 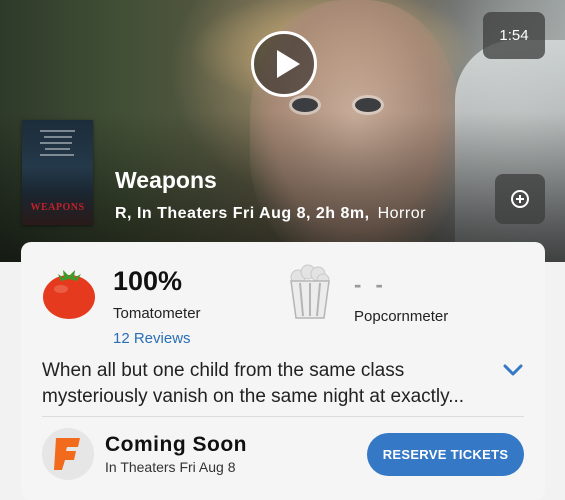 I want to click on tomatometer-label: Tomatometer, so click(x=157, y=313).